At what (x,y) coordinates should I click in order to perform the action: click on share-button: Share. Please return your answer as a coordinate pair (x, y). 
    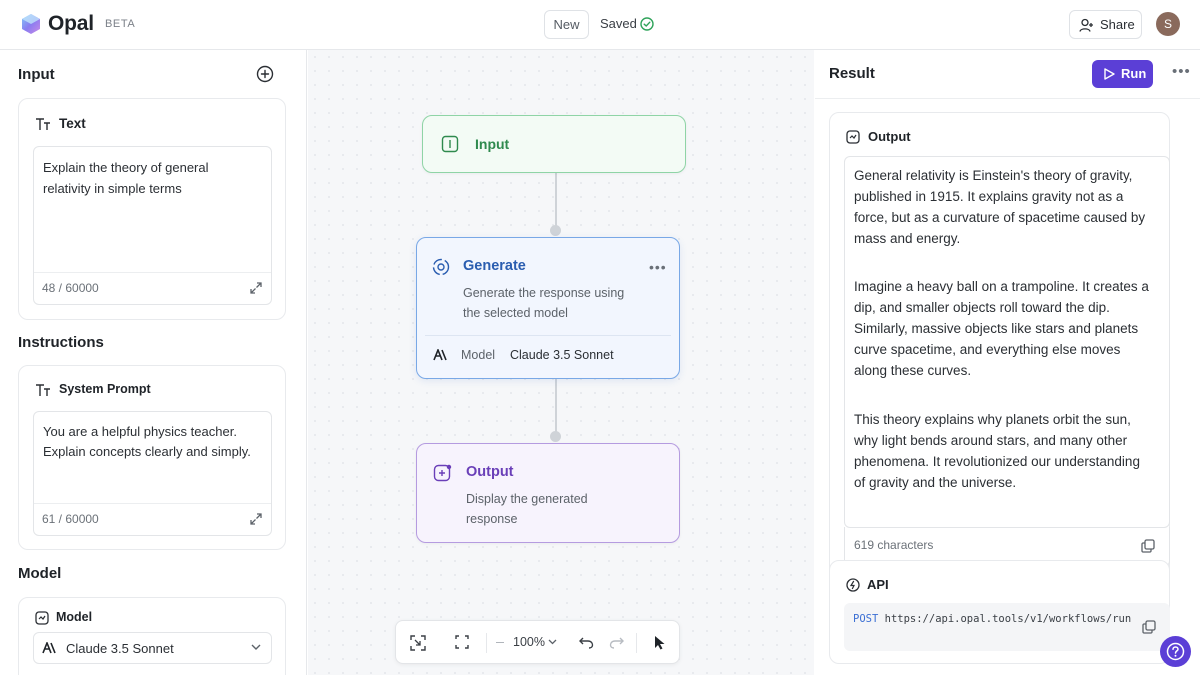
    Looking at the image, I should click on (1105, 24).